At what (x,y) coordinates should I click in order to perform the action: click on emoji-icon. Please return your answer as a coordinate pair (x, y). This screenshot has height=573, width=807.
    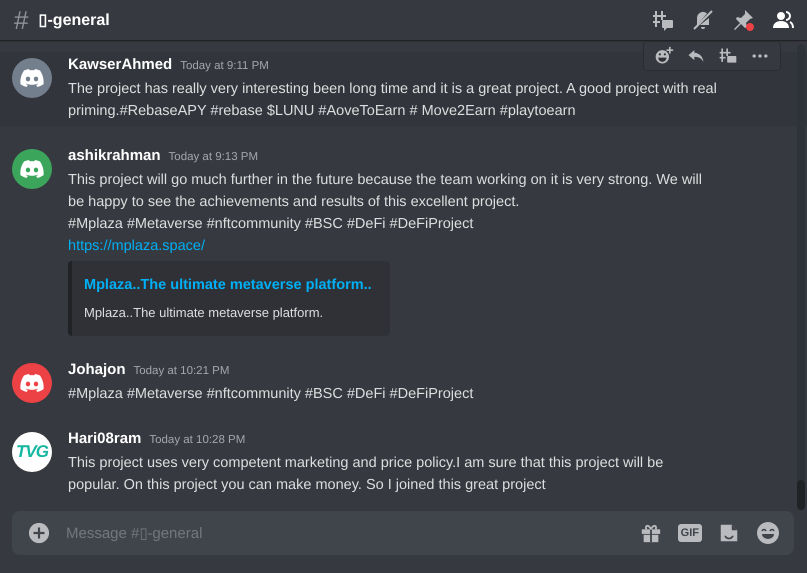
    Looking at the image, I should click on (768, 533).